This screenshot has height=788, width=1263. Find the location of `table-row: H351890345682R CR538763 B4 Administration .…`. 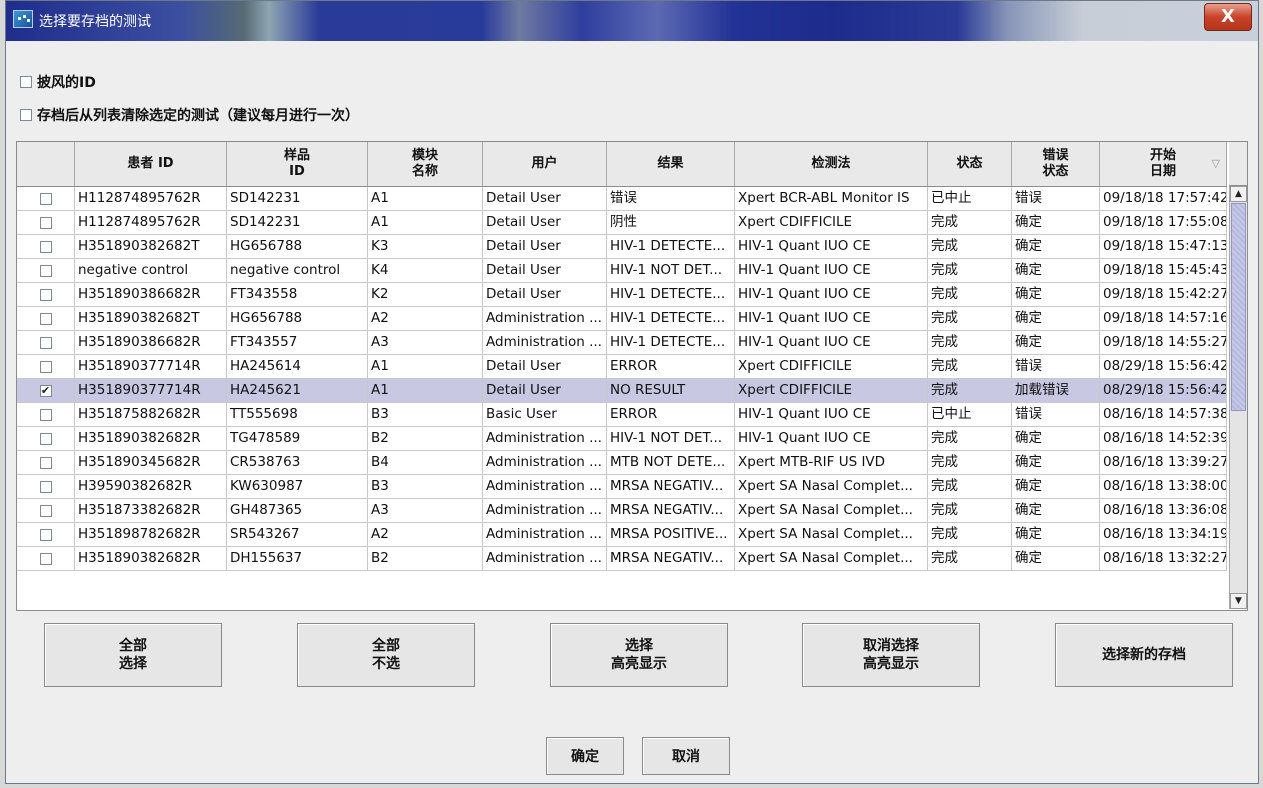

table-row: H351890345682R CR538763 B4 Administration .… is located at coordinates (622, 463).